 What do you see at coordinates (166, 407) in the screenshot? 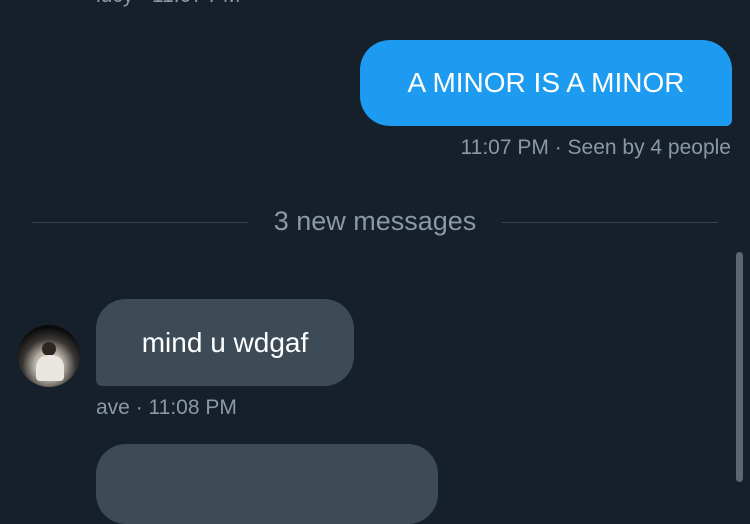
I see `received-message-meta: ave · 11:08 PM` at bounding box center [166, 407].